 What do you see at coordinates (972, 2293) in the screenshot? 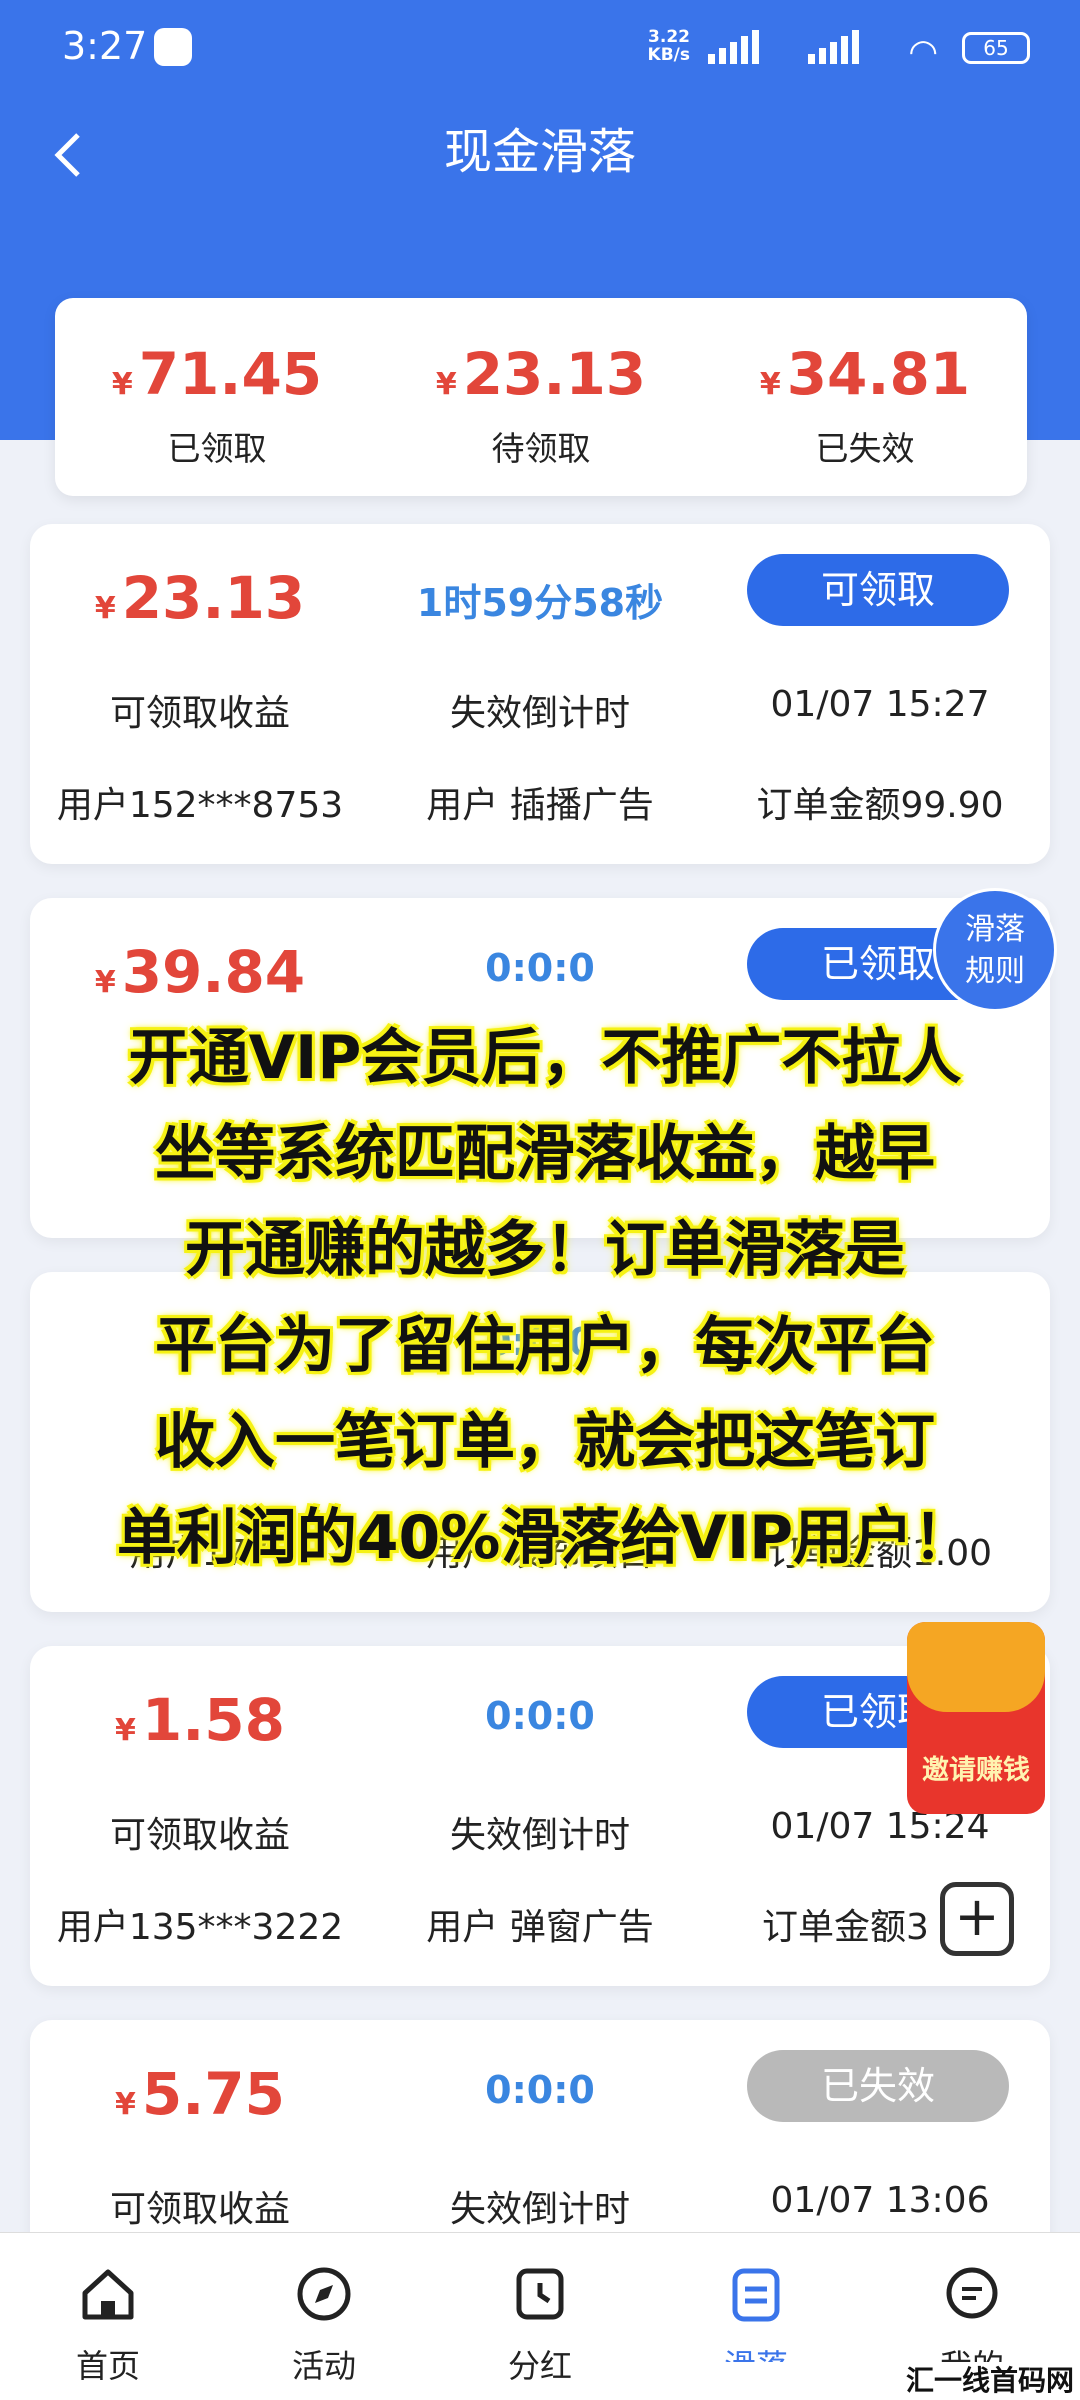
I see `chat-icon` at bounding box center [972, 2293].